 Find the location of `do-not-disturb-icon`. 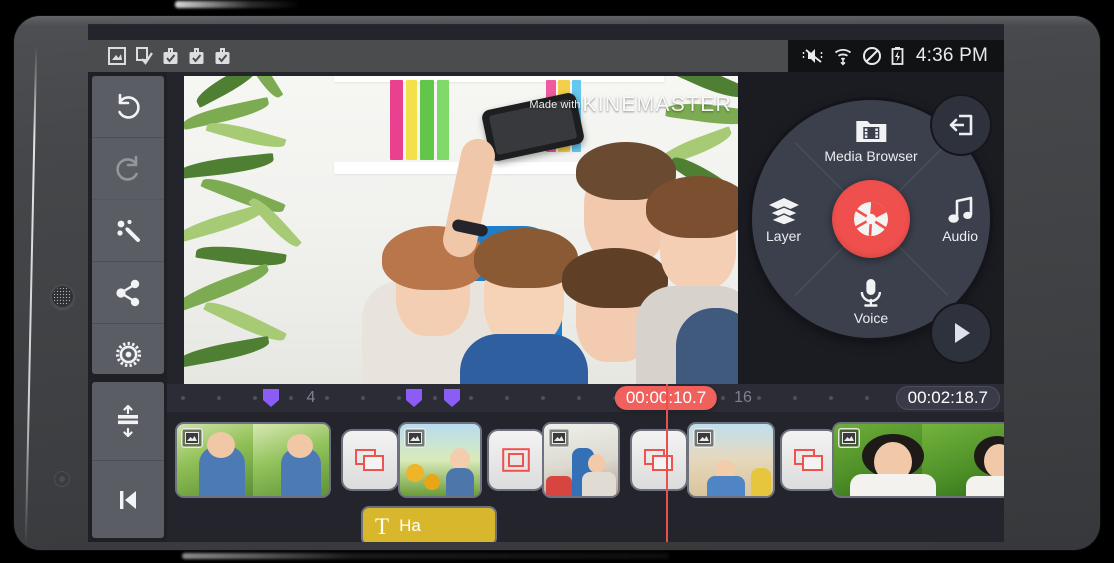

do-not-disturb-icon is located at coordinates (871, 56).